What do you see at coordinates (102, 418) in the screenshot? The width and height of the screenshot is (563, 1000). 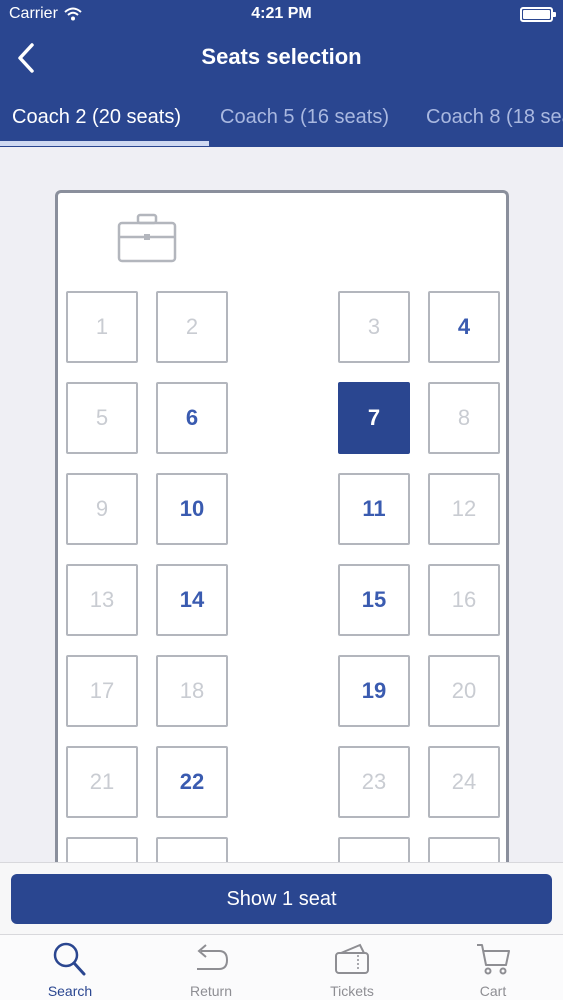 I see `seat-5: 5` at bounding box center [102, 418].